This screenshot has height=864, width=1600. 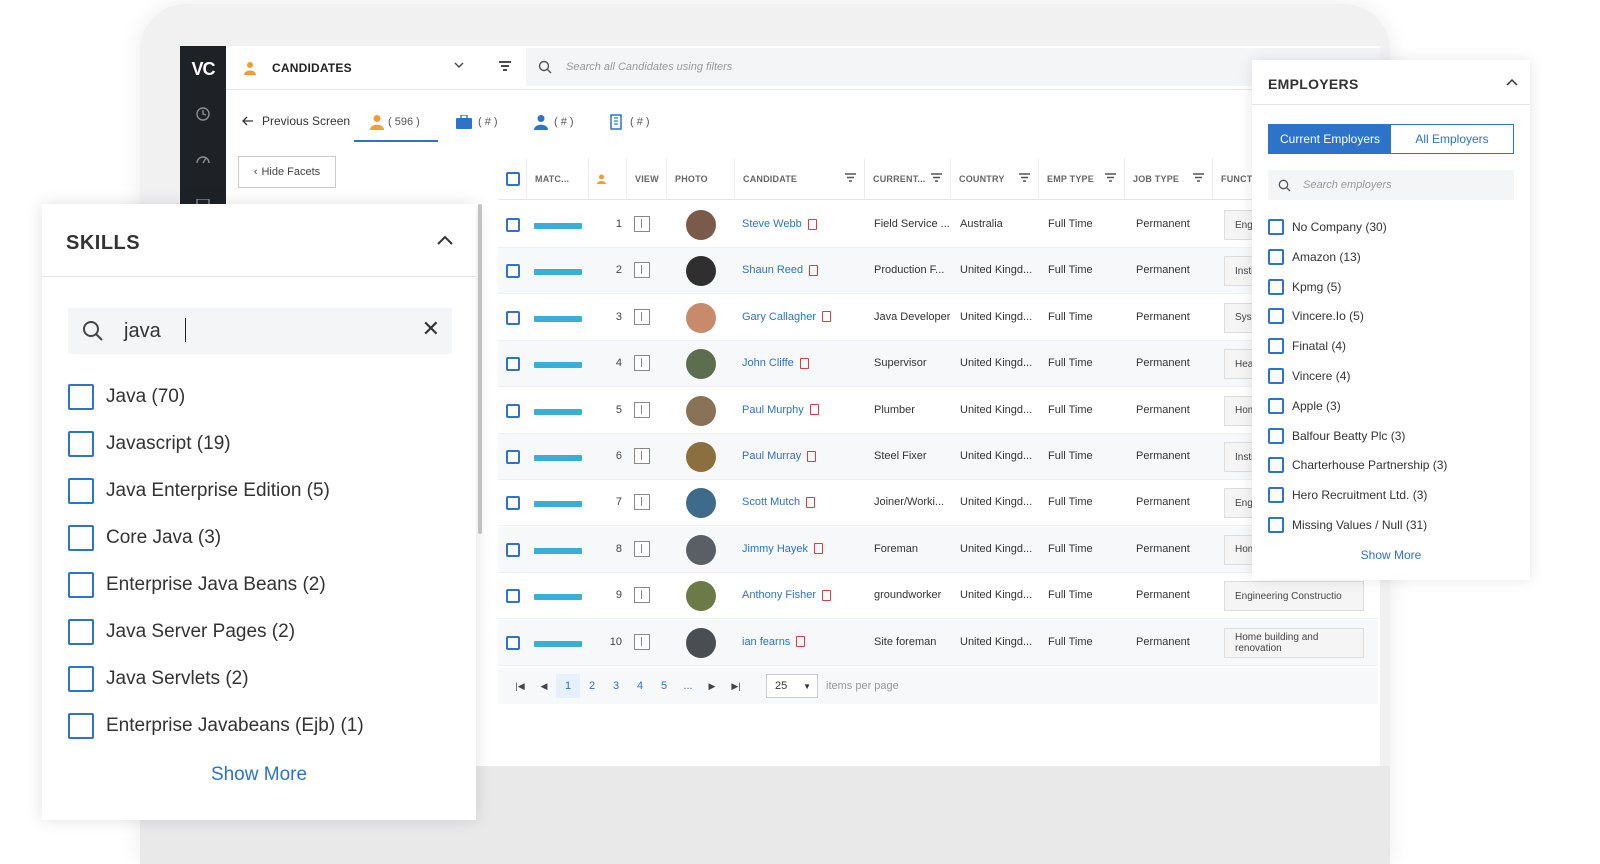 What do you see at coordinates (1304, 405) in the screenshot?
I see `employer-option: Apple (3)` at bounding box center [1304, 405].